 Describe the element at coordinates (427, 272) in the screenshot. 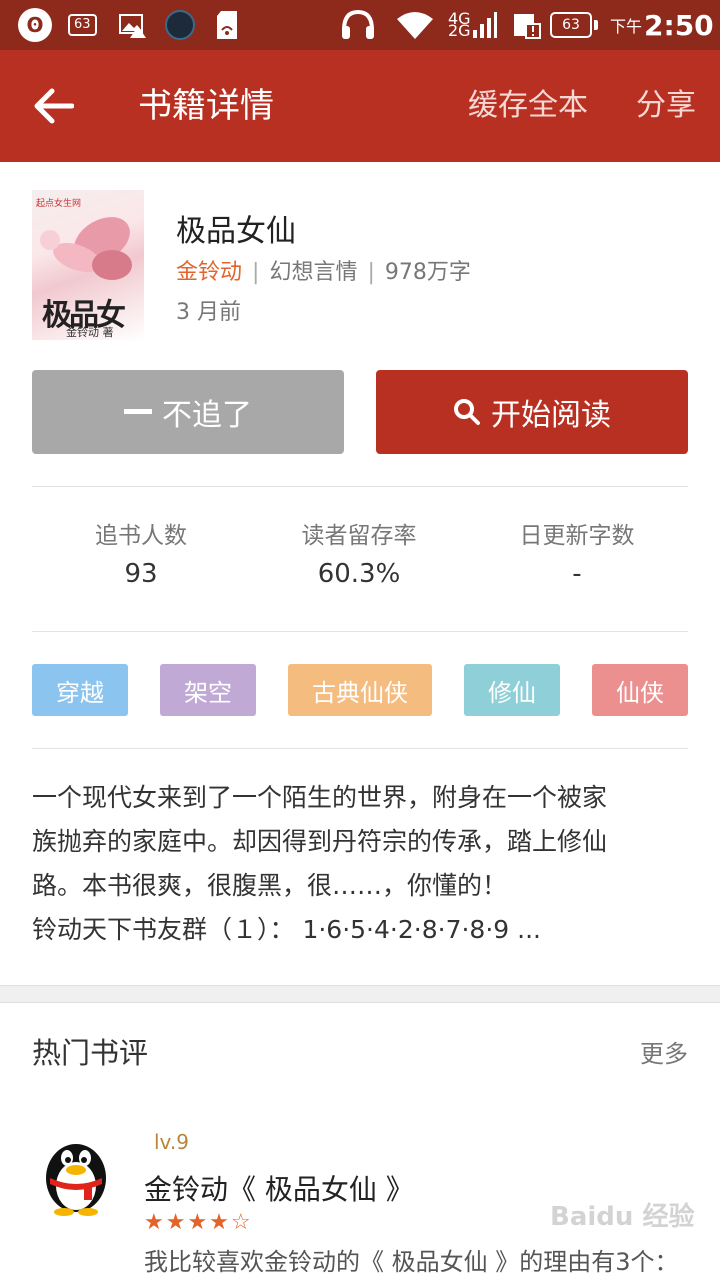

I see `book-word-count: 978万字` at that location.